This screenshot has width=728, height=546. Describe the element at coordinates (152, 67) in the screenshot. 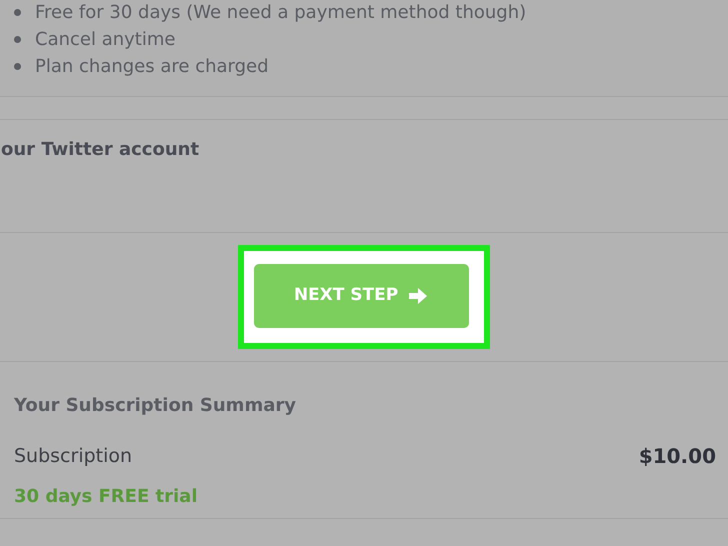

I see `feature-text: Plan changes are charged` at that location.